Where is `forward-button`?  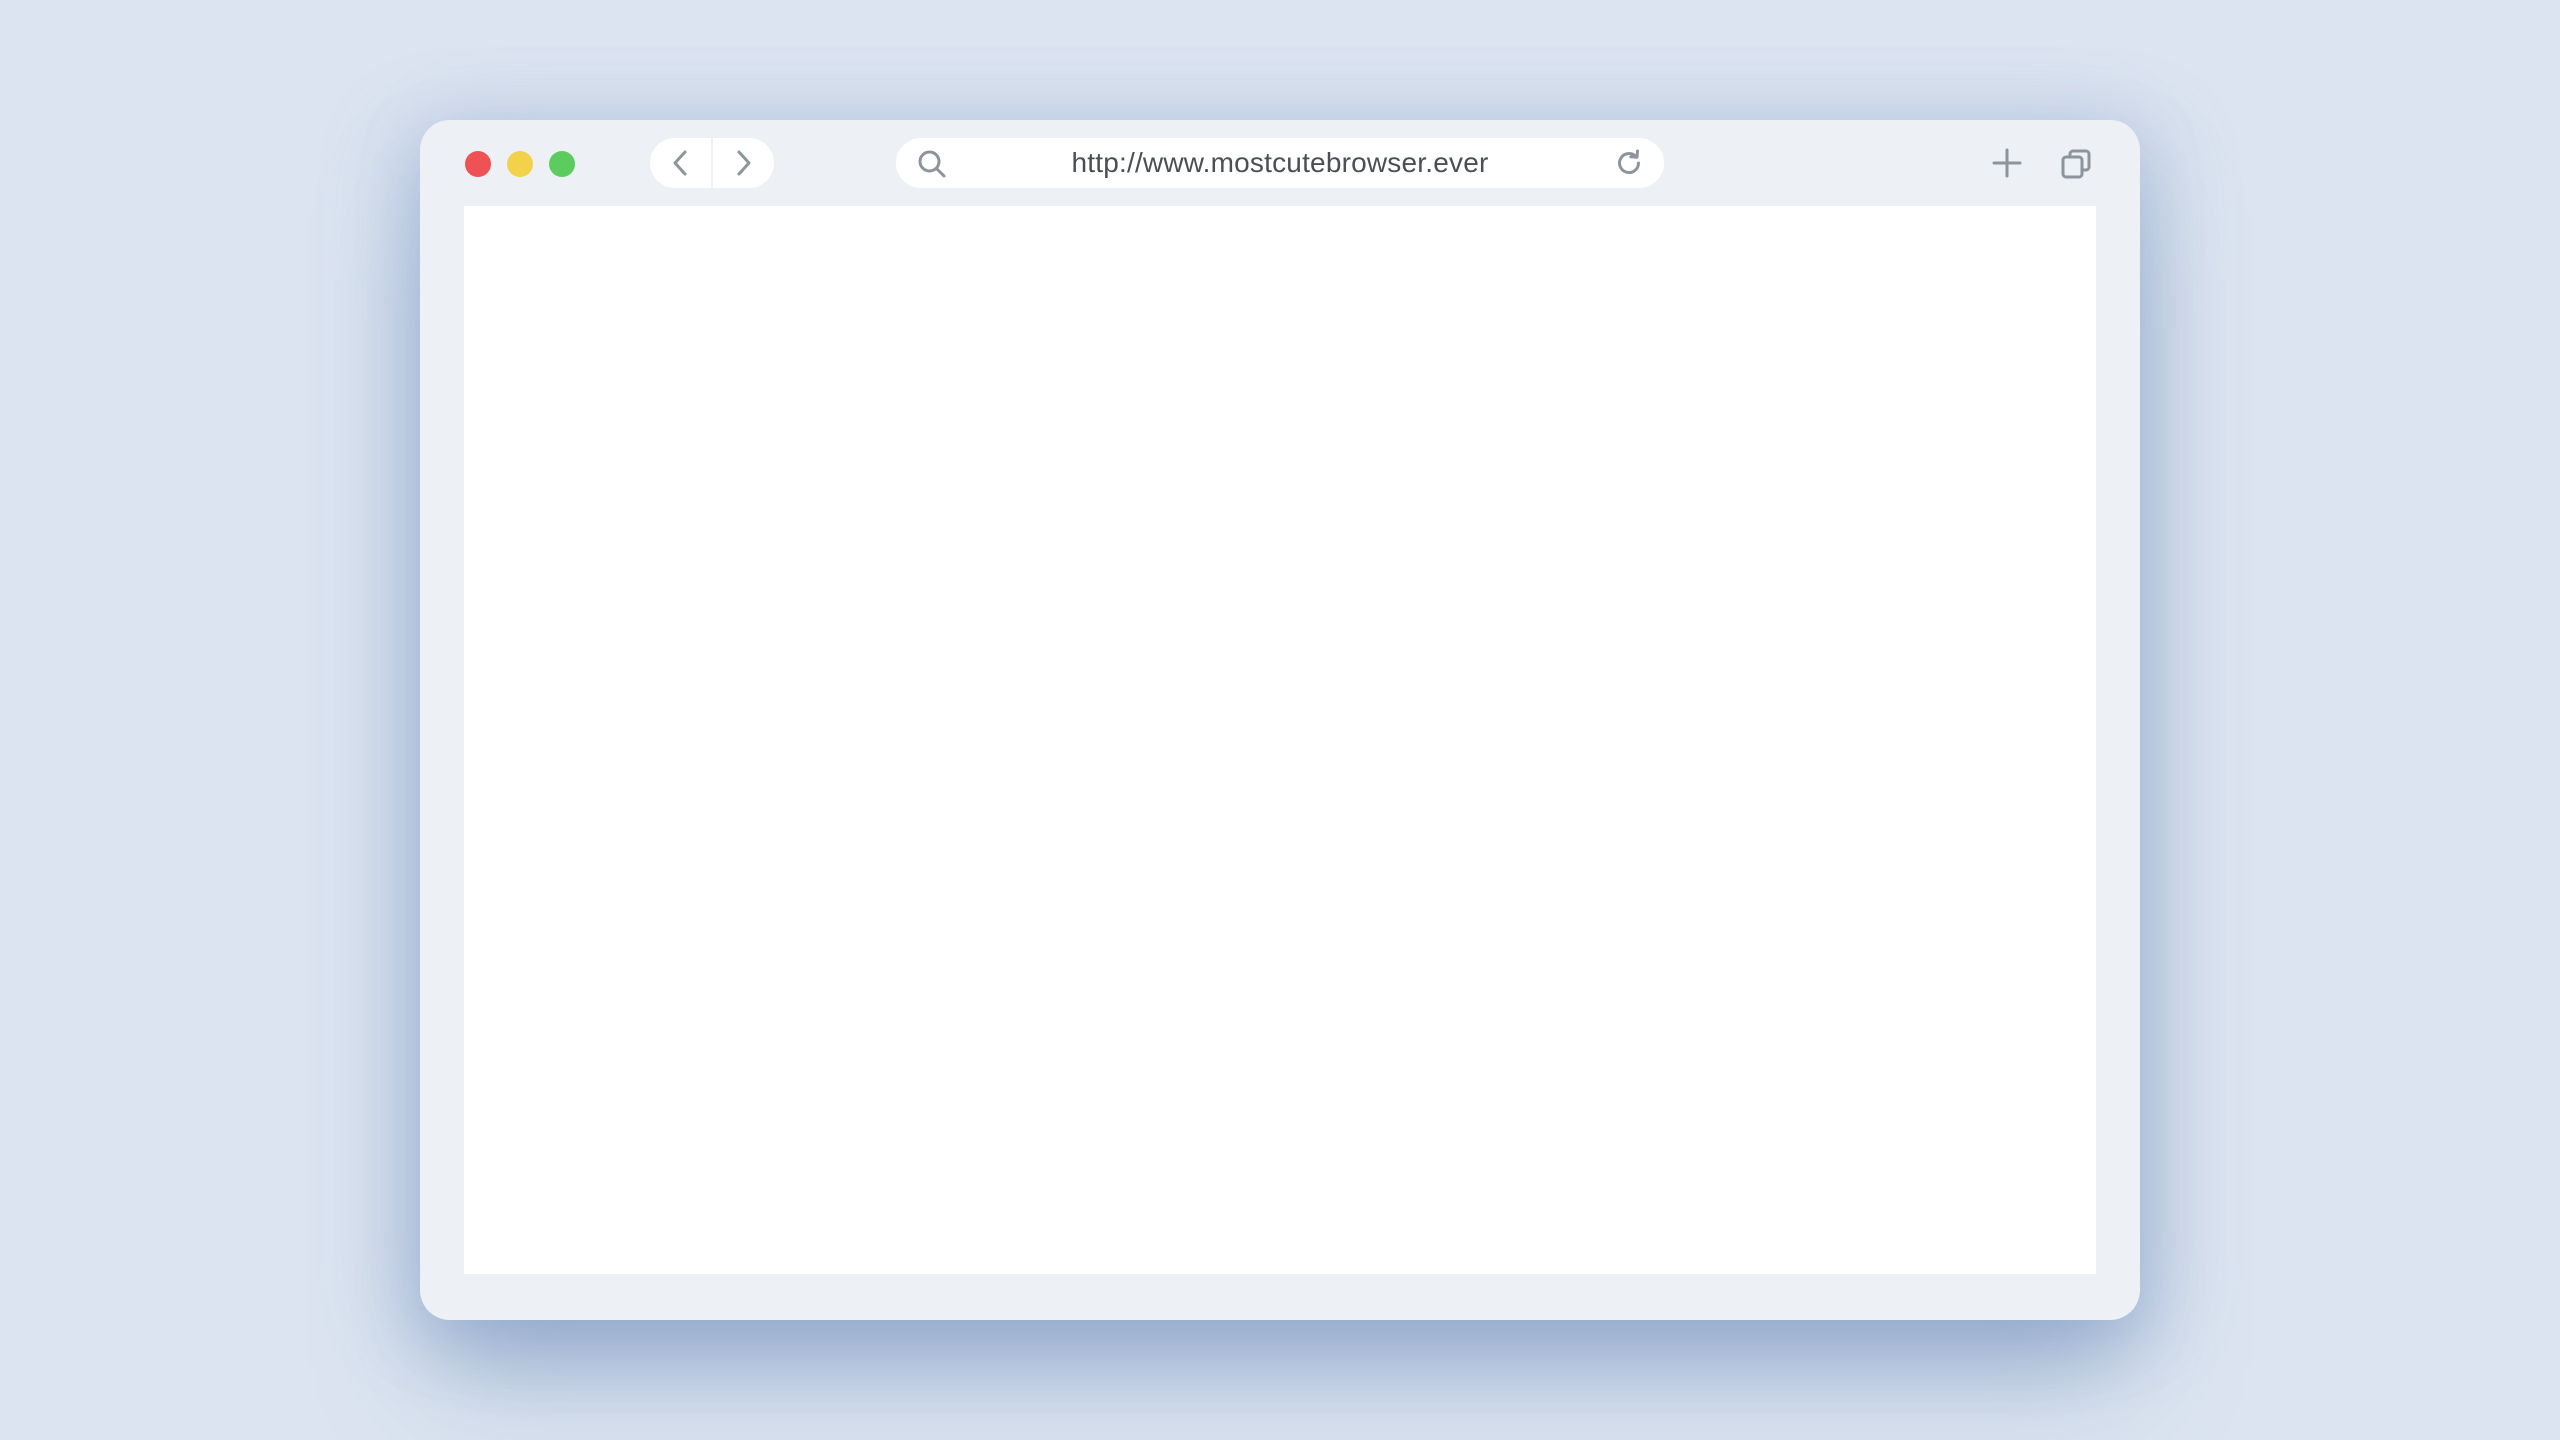
forward-button is located at coordinates (743, 163).